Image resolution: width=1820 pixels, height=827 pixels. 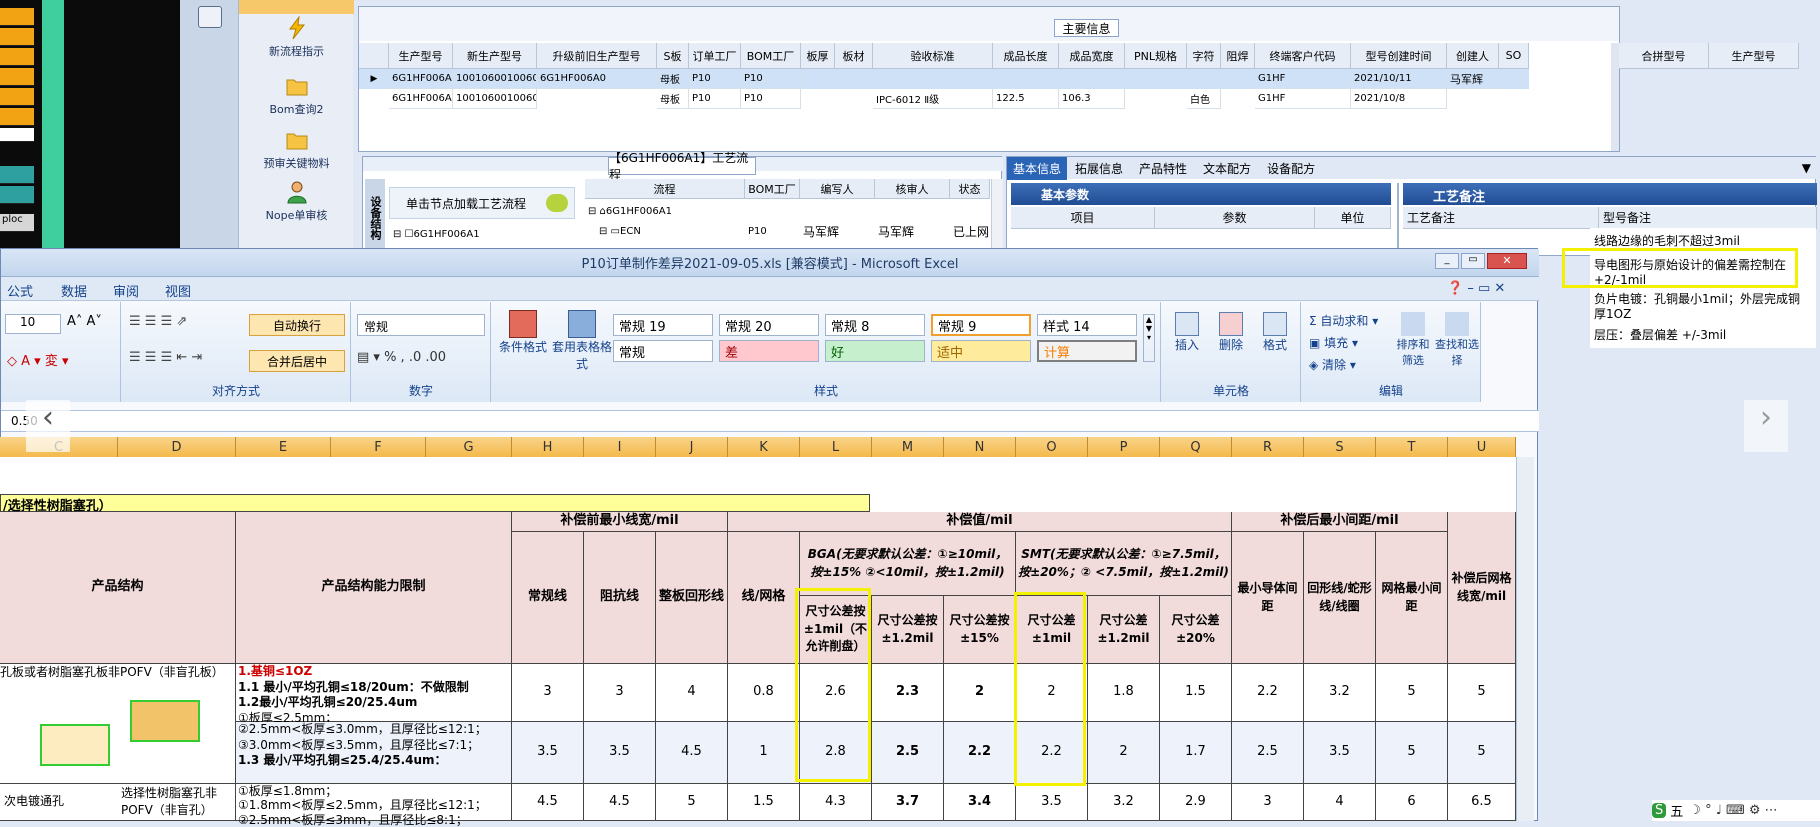 What do you see at coordinates (1087, 325) in the screenshot?
I see `style-cell: 样式 14` at bounding box center [1087, 325].